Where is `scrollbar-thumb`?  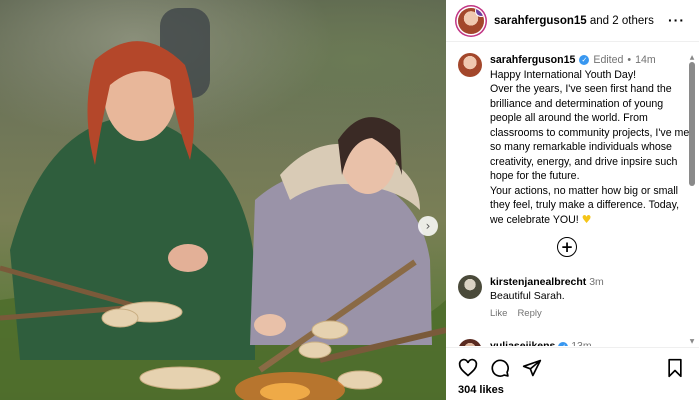
scrollbar-thumb is located at coordinates (692, 124).